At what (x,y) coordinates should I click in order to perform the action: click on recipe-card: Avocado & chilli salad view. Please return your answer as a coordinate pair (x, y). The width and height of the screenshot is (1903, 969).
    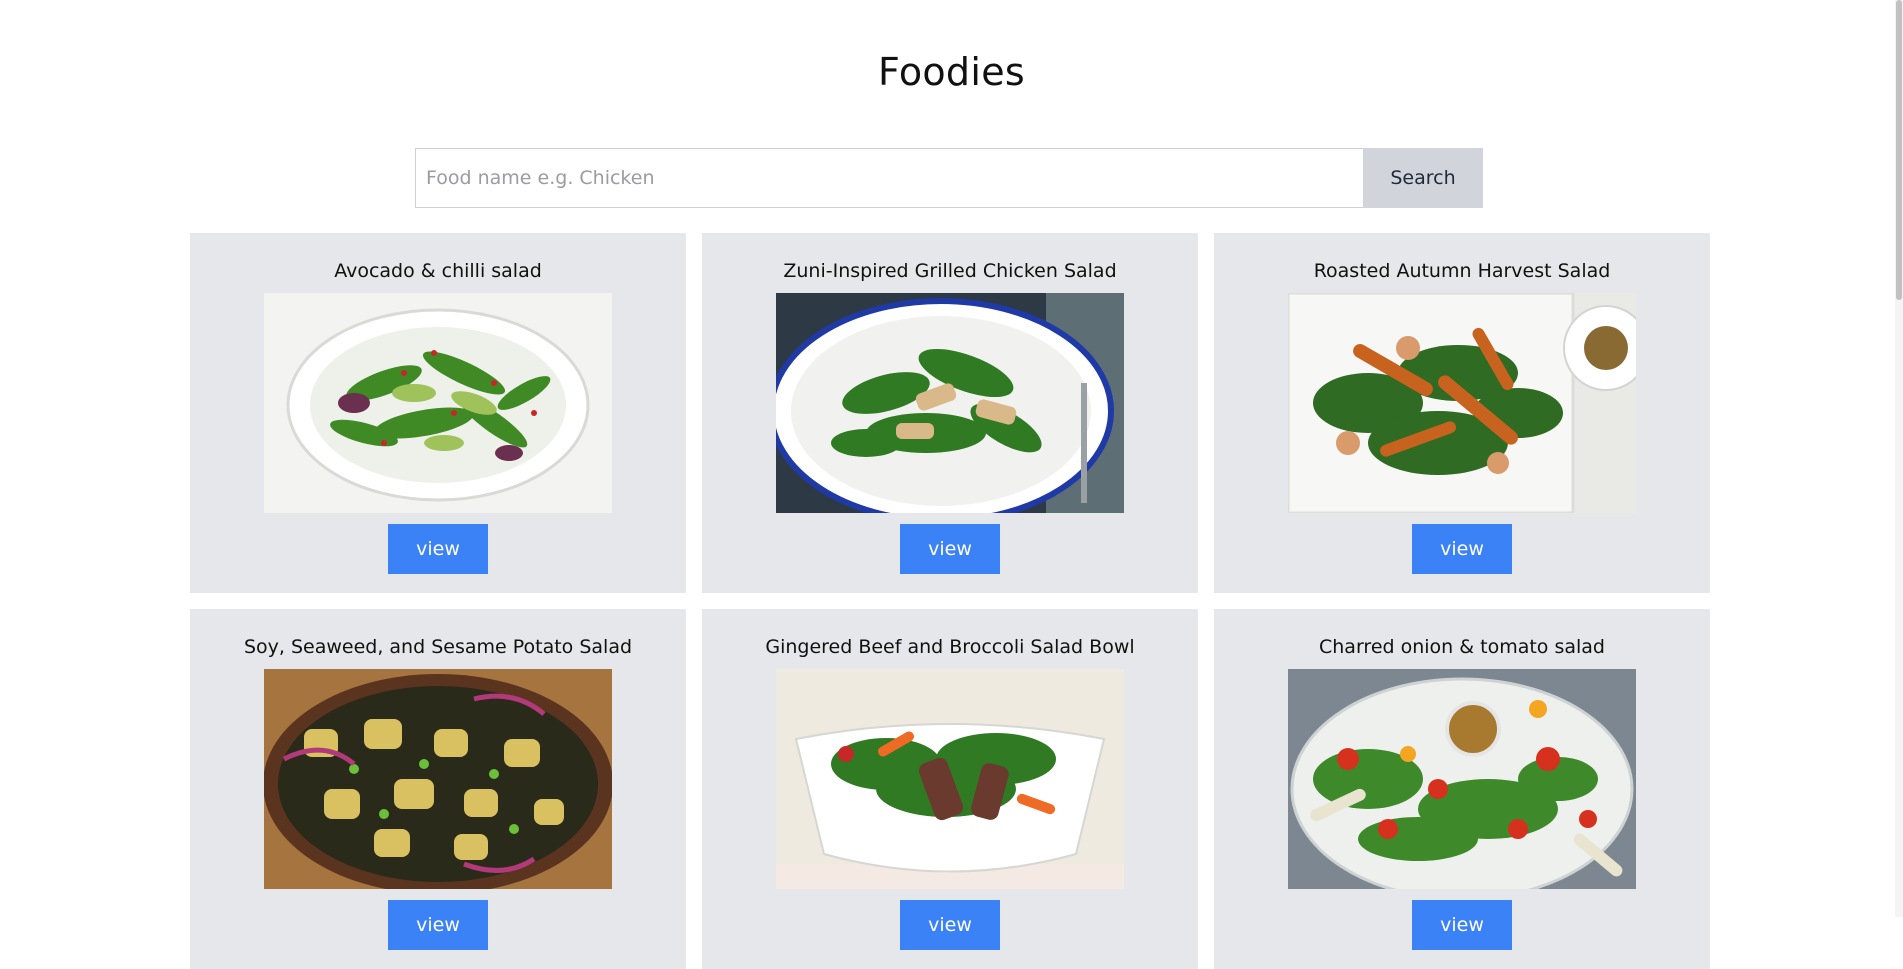
    Looking at the image, I should click on (438, 413).